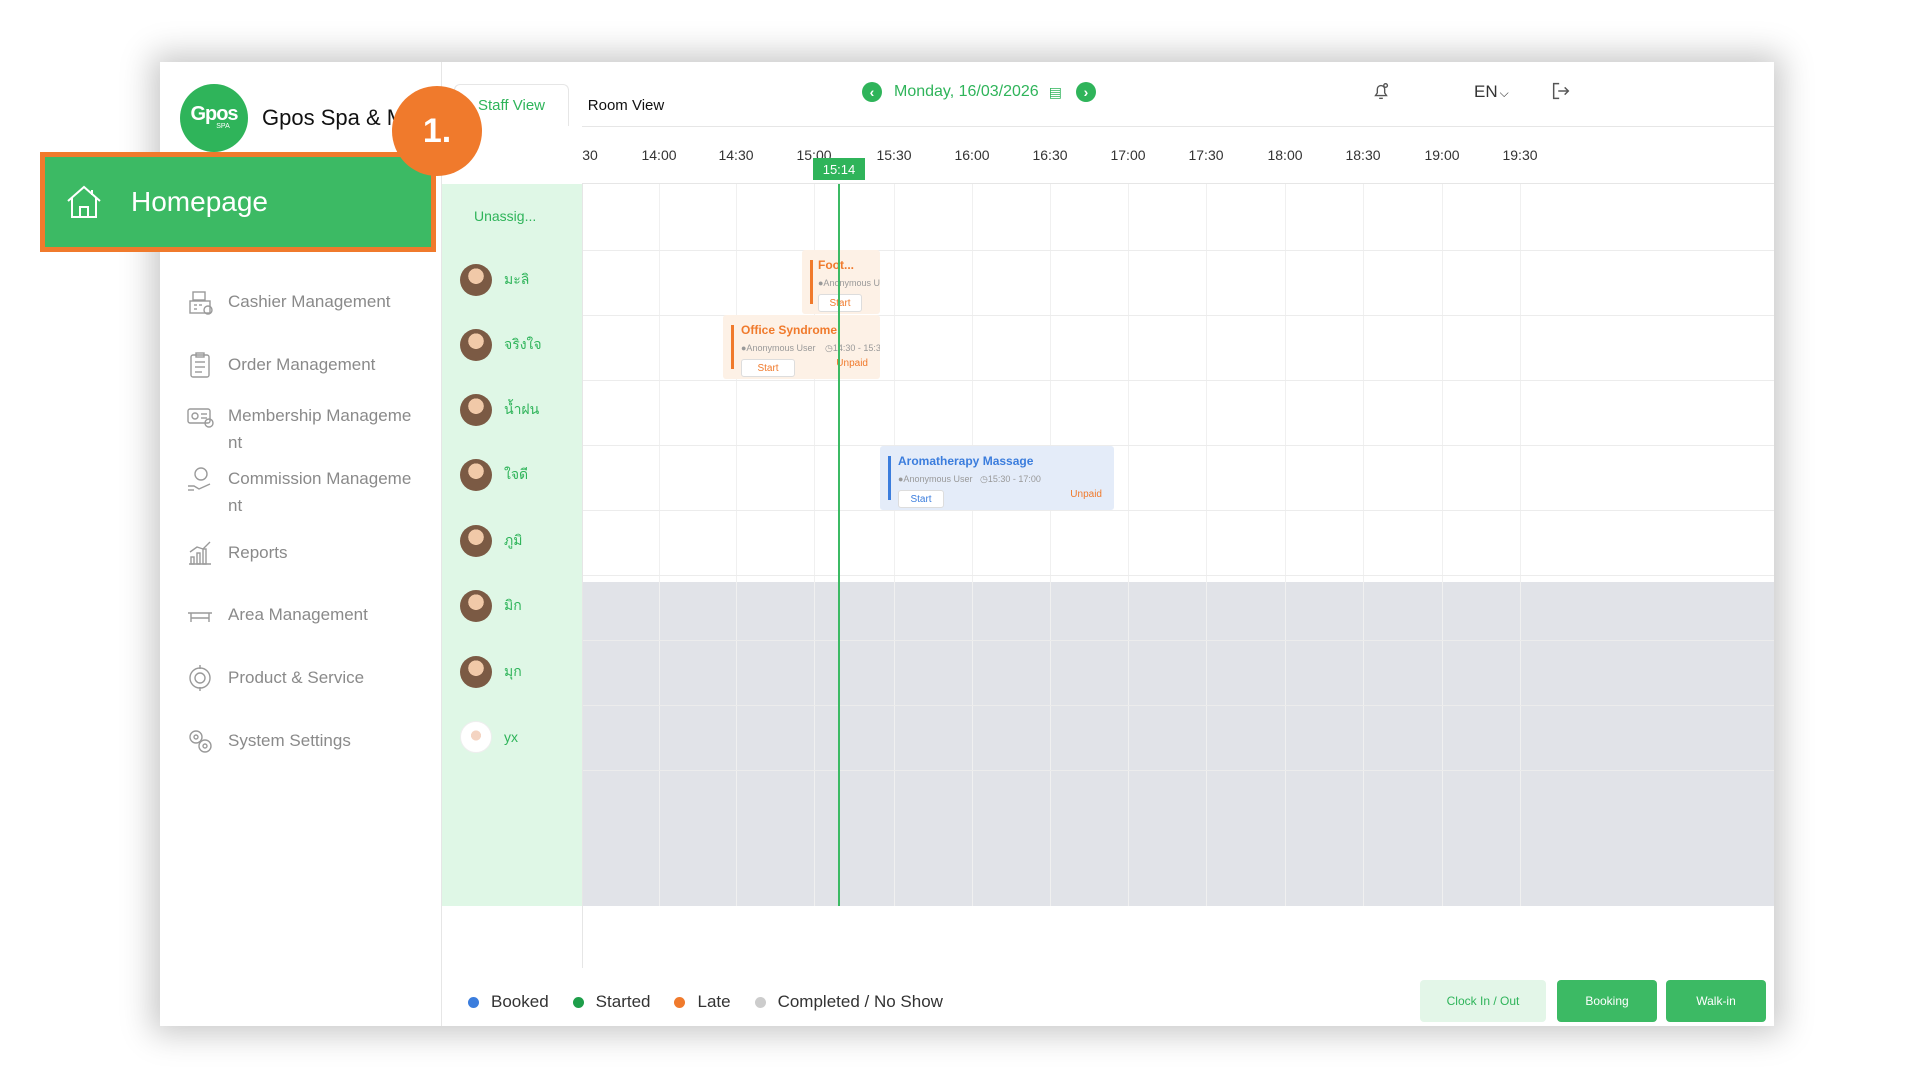  What do you see at coordinates (852, 348) in the screenshot?
I see `appointment-time: ◷14:30 - 15:3` at bounding box center [852, 348].